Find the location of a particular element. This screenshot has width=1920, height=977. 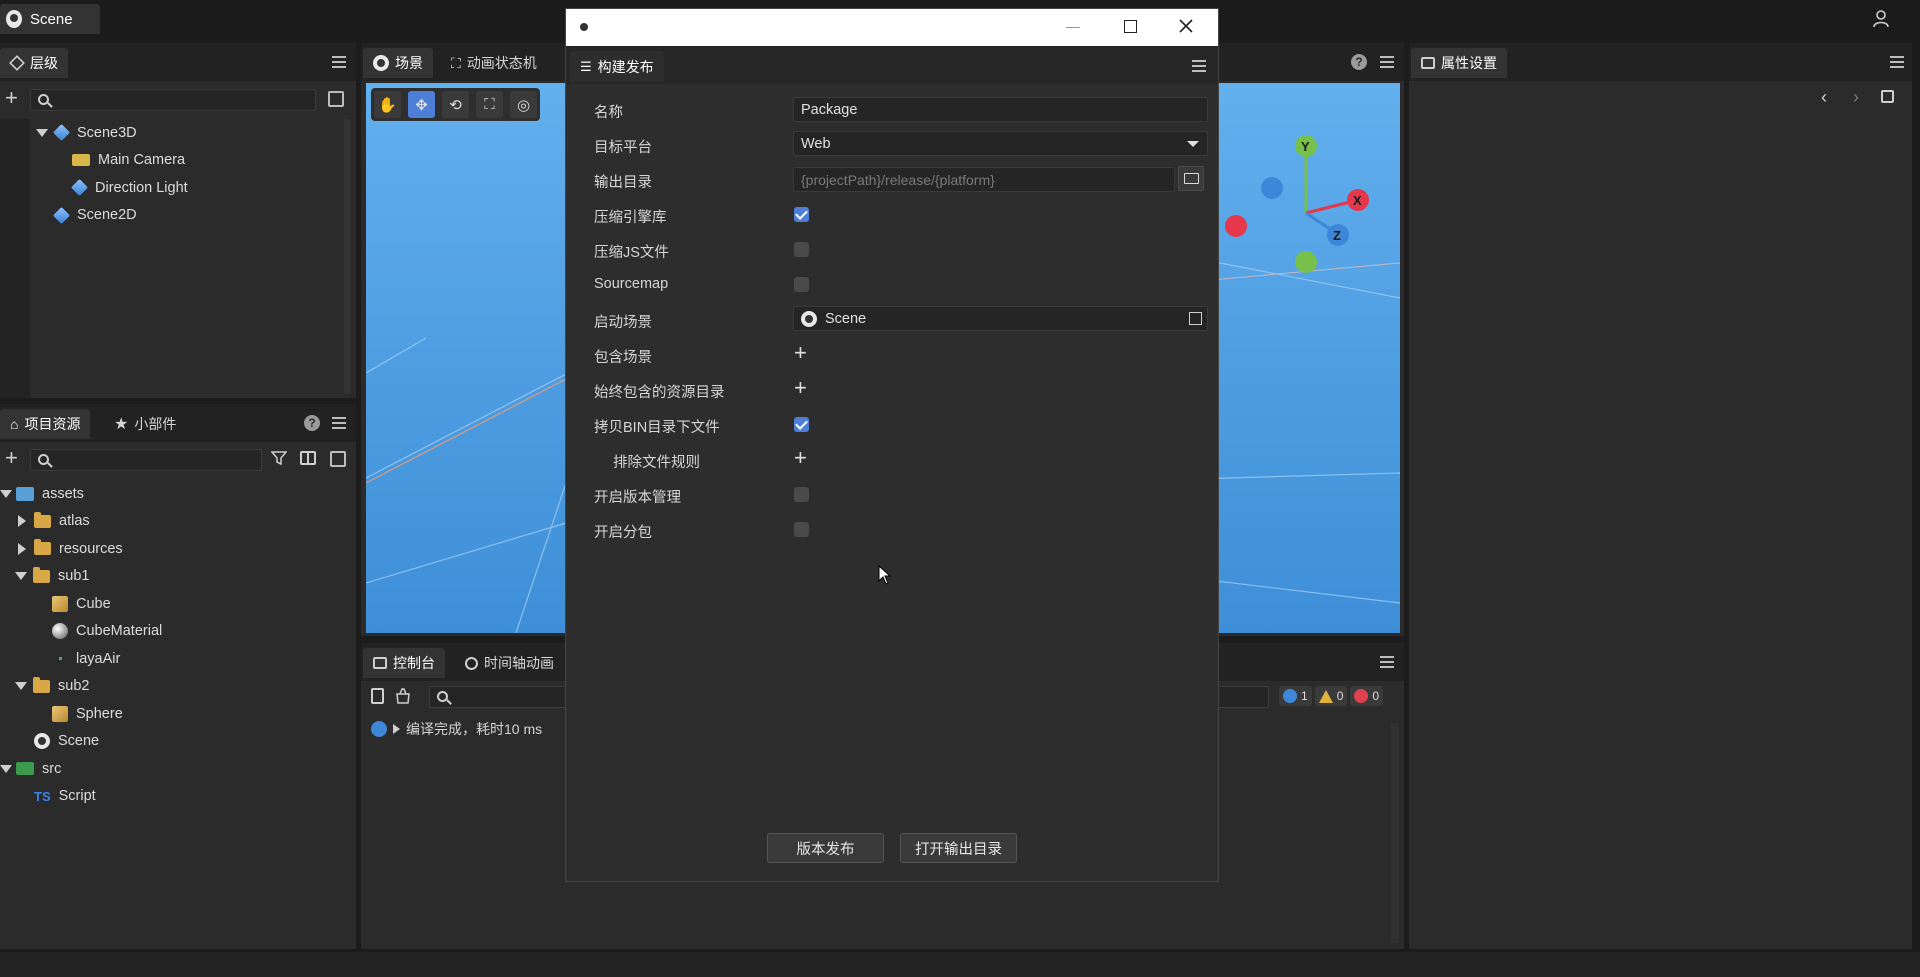

scene-document-tab: Scene is located at coordinates (50, 19).